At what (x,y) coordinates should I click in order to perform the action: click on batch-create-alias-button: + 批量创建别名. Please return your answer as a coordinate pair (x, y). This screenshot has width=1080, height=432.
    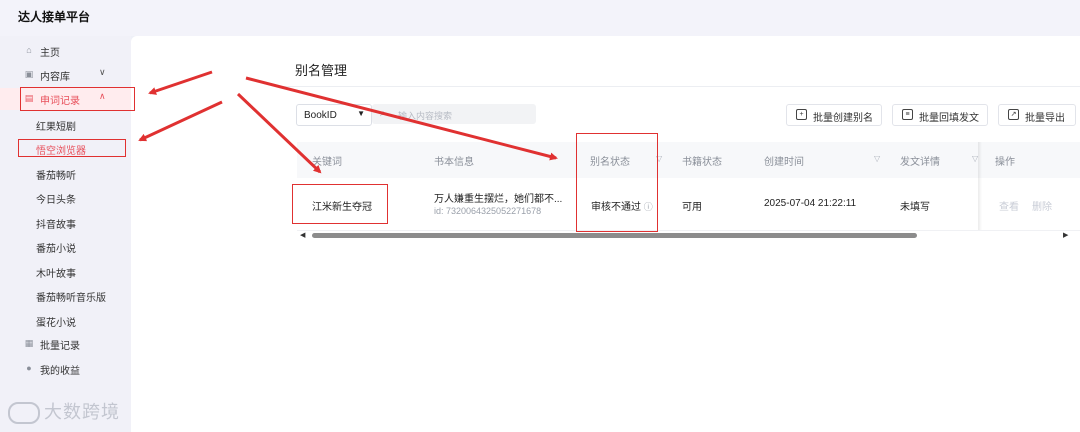
    Looking at the image, I should click on (834, 115).